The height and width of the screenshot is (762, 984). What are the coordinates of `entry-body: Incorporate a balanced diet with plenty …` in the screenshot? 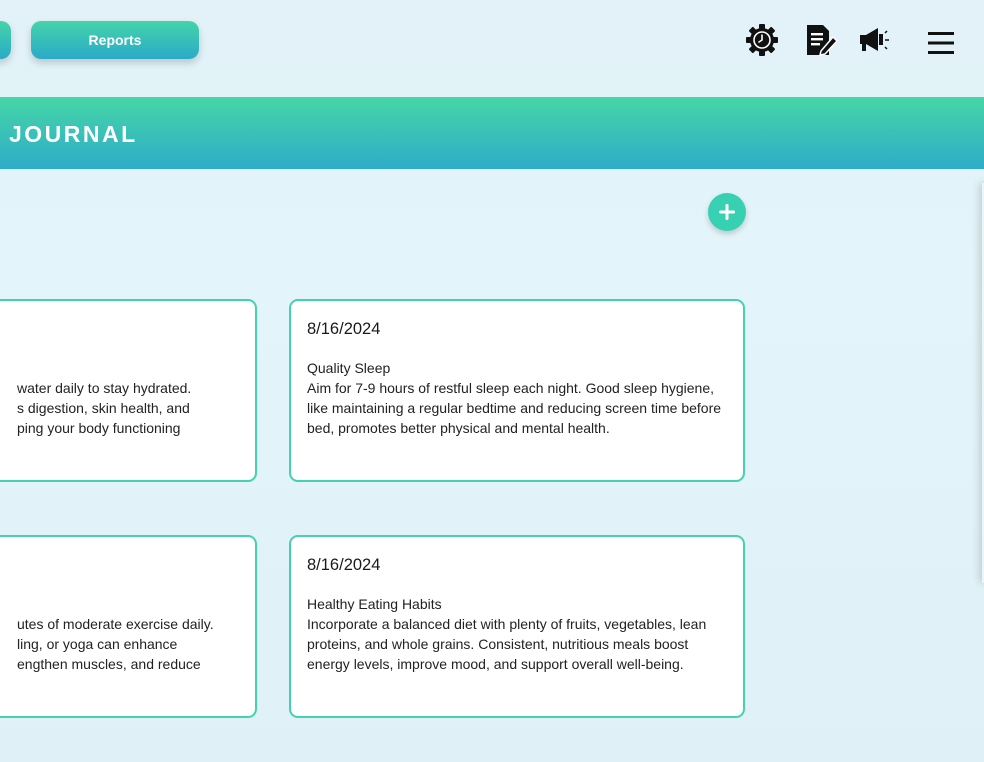 It's located at (507, 644).